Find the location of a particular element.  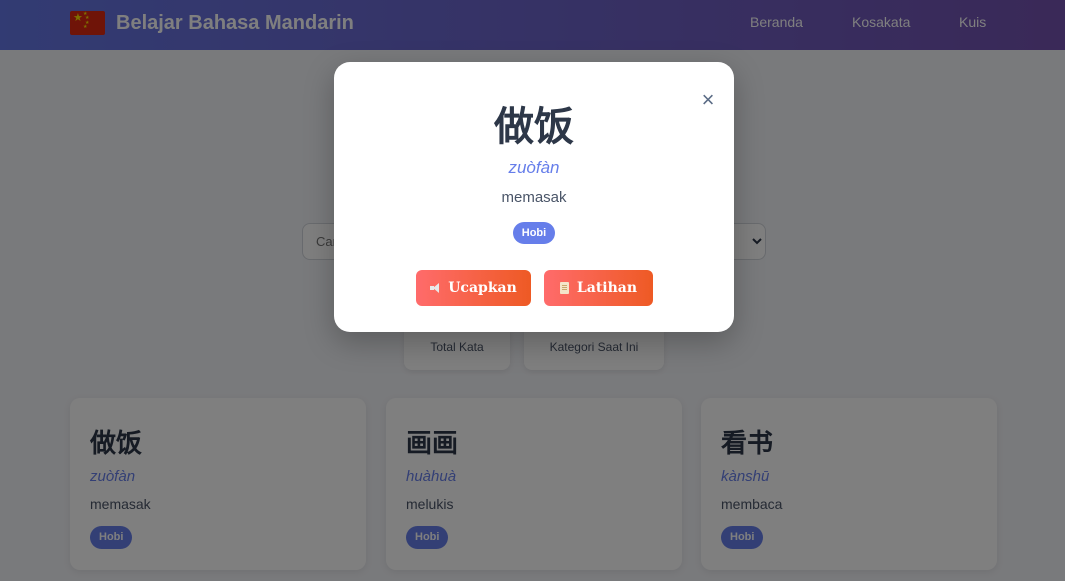

speak-button: Ucapkan is located at coordinates (473, 288).